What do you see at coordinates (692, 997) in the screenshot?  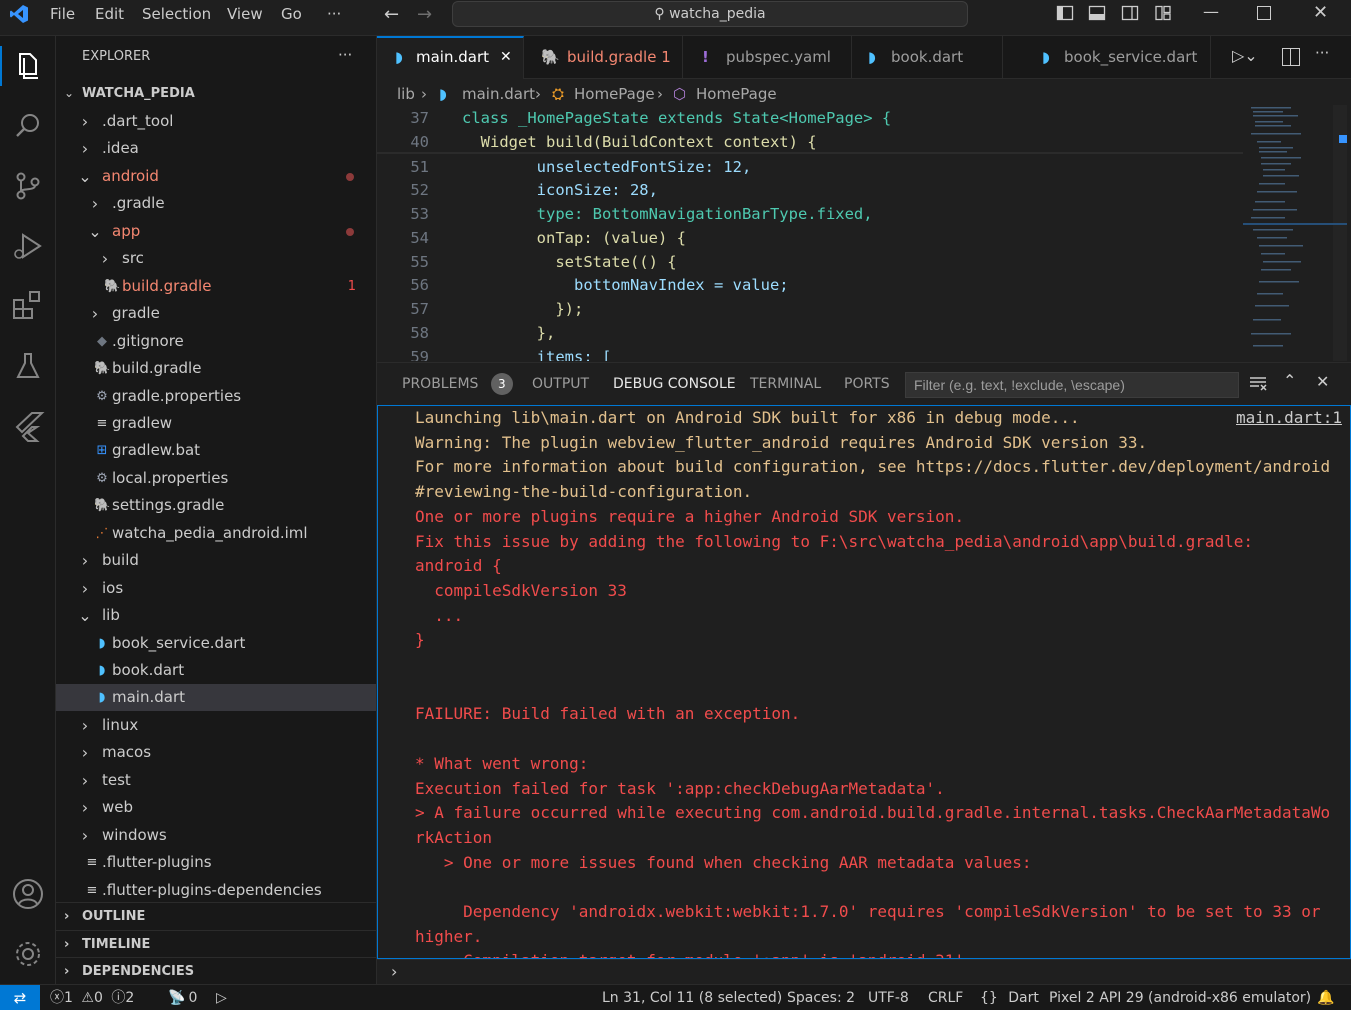 I see `cursor-position: Ln 31, Col 11 (8 selected)` at bounding box center [692, 997].